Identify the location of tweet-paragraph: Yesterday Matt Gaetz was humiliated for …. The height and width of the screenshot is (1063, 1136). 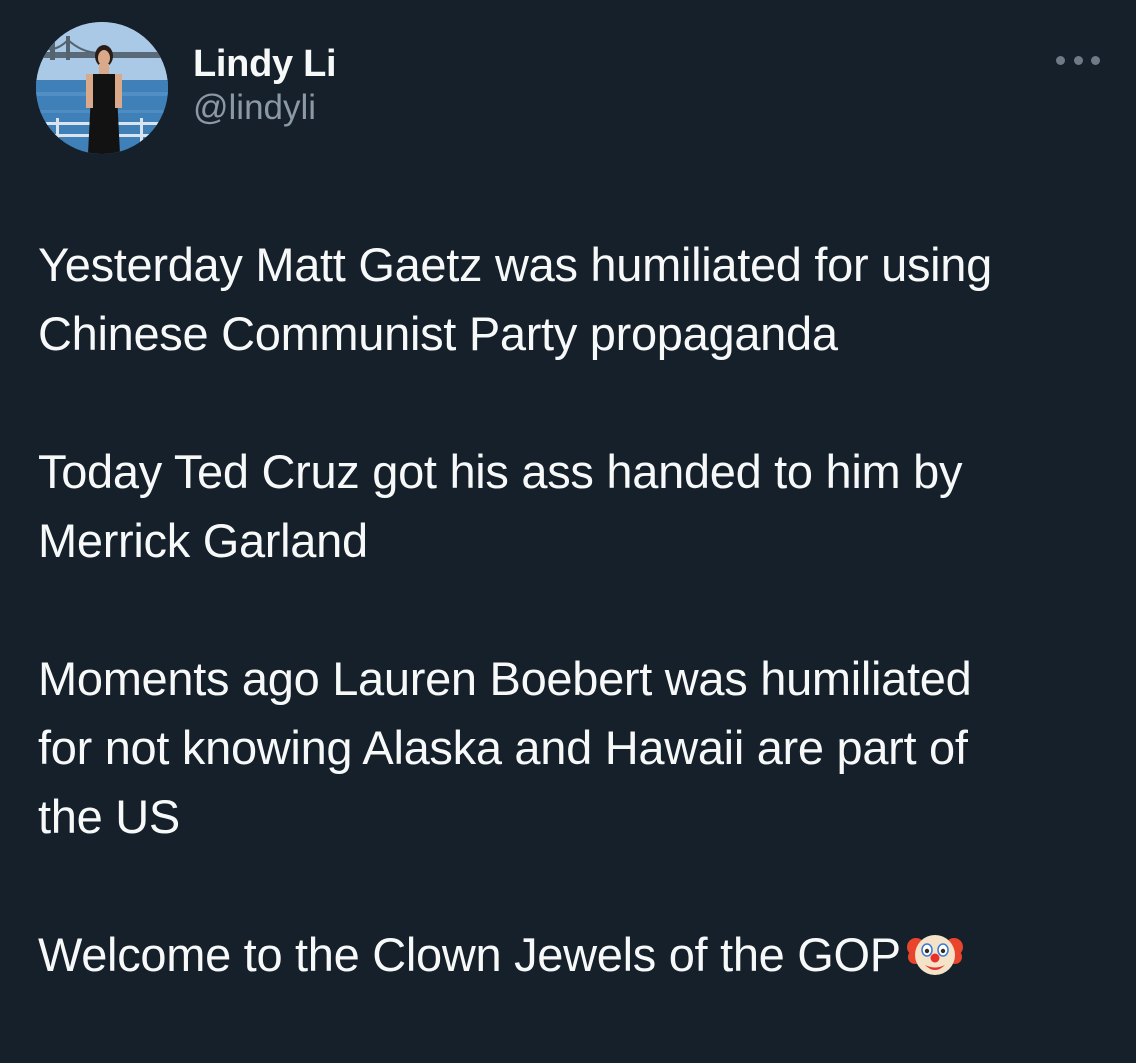
(515, 299).